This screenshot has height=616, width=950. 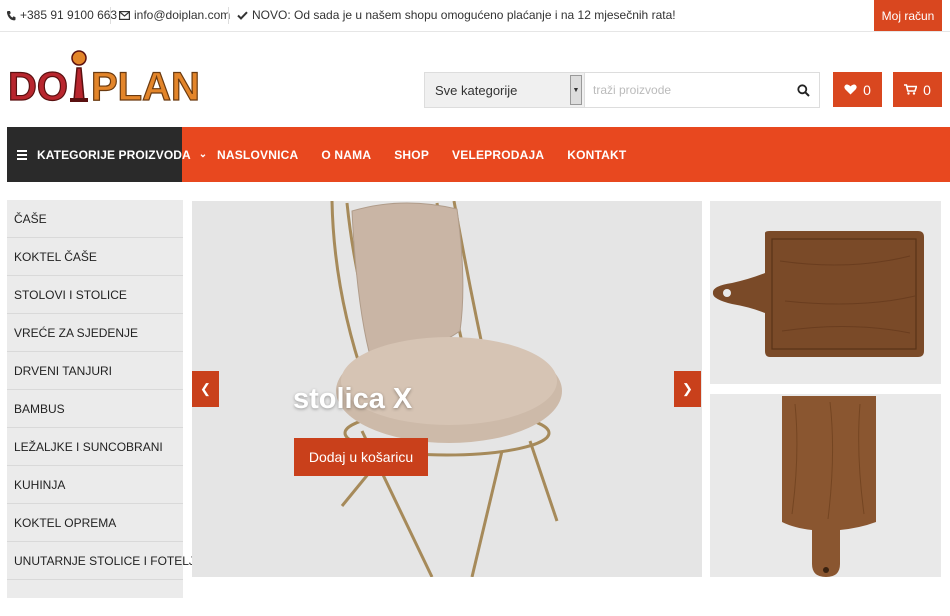 I want to click on email-contact: info@doiplan.com, so click(x=174, y=15).